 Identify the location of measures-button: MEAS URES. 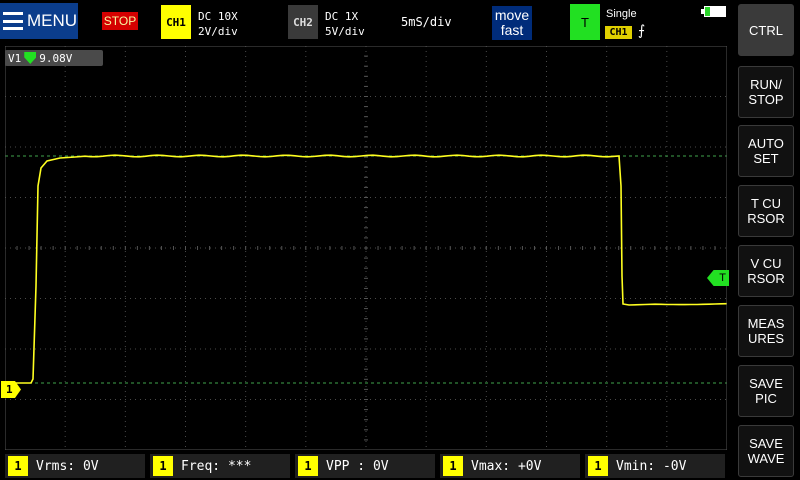
(766, 331).